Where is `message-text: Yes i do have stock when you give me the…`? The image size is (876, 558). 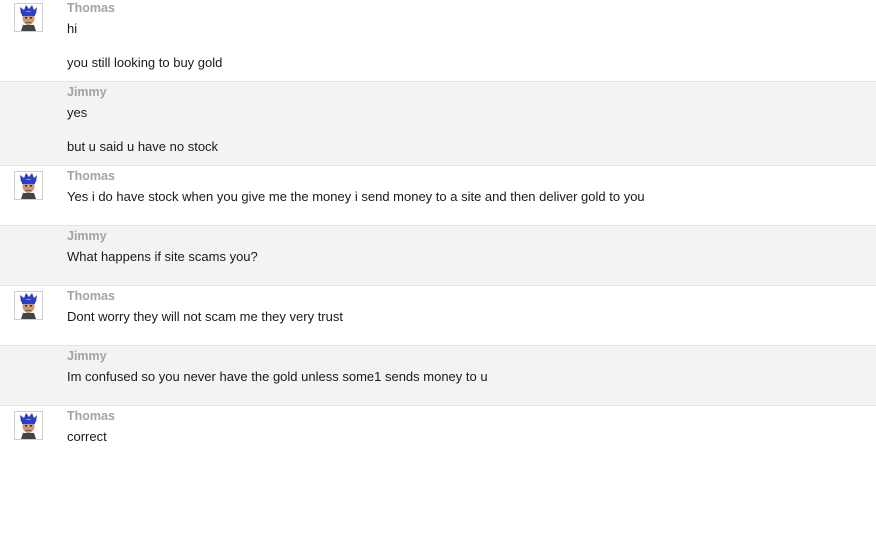 message-text: Yes i do have stock when you give me the… is located at coordinates (356, 196).